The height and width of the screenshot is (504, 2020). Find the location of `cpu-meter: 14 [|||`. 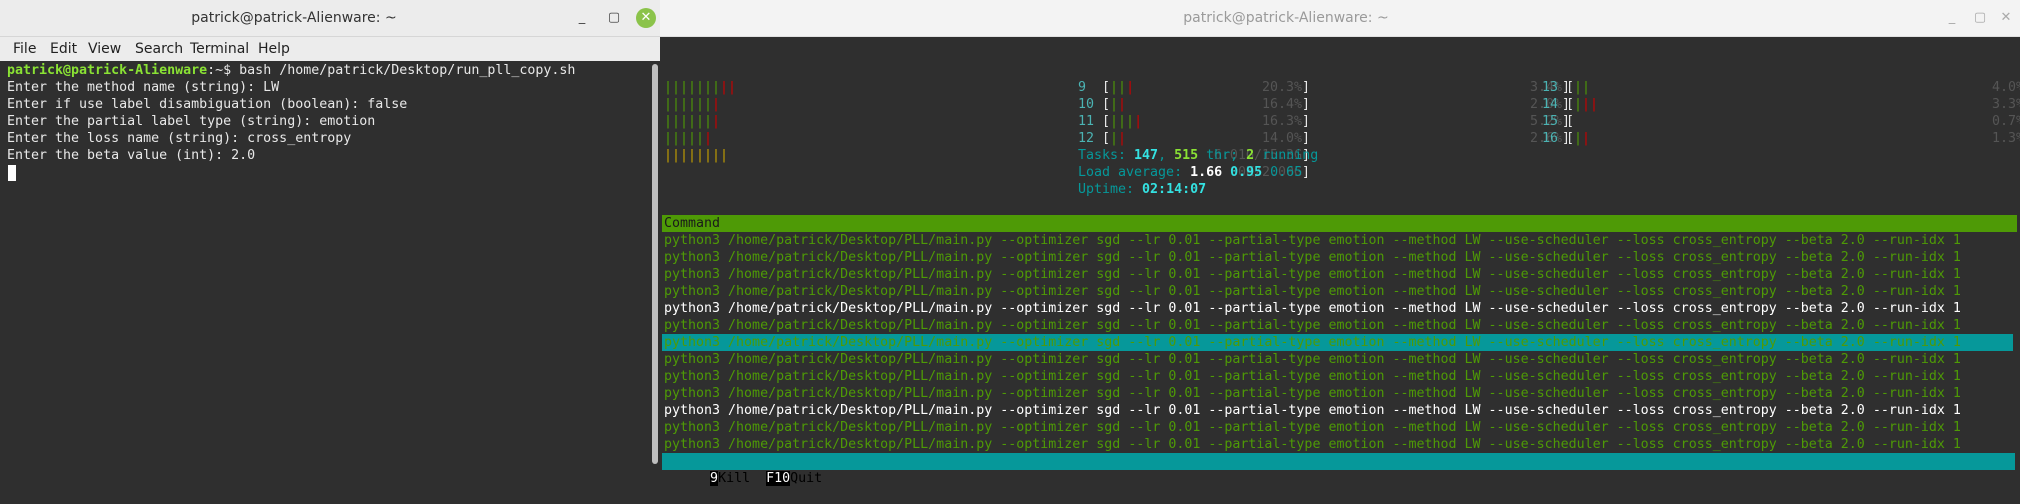

cpu-meter: 14 [||| is located at coordinates (1570, 104).